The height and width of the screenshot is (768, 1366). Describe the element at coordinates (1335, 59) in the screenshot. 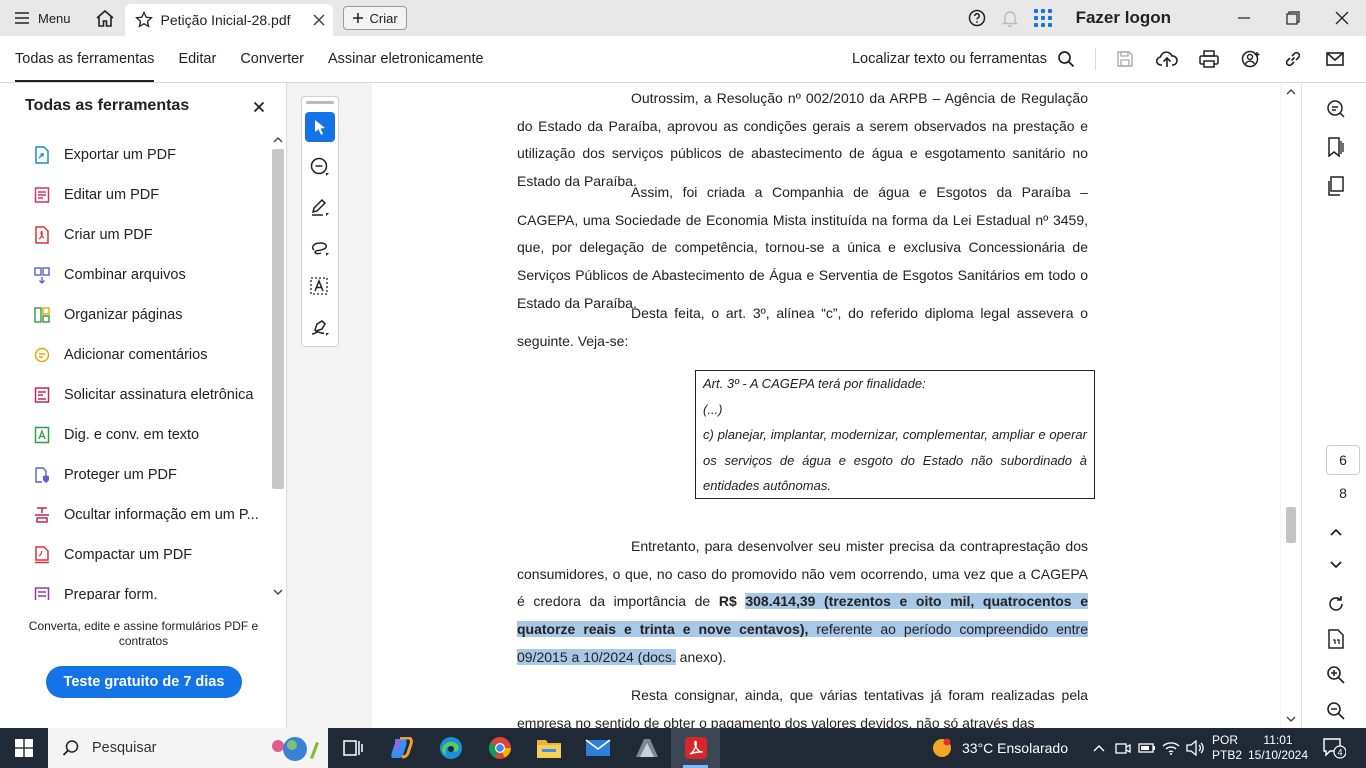

I see `email-button` at that location.